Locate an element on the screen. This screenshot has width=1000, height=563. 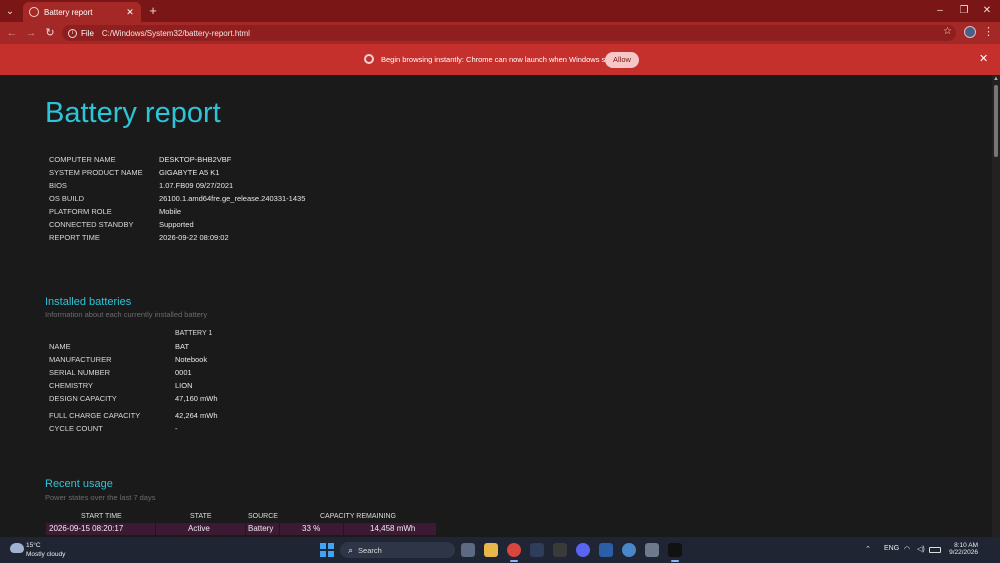
minimize-icon: – is located at coordinates (940, 11).